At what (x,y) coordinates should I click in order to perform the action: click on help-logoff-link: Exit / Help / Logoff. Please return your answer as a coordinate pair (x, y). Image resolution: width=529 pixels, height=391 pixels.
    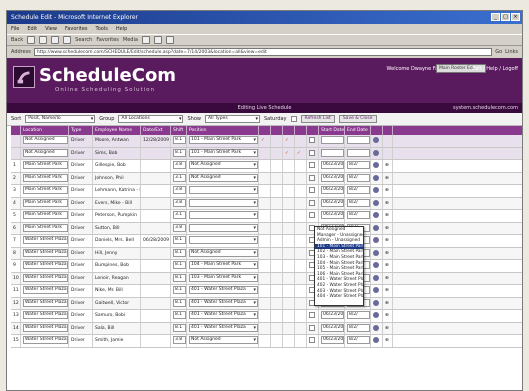
    Looking at the image, I should click on (495, 69).